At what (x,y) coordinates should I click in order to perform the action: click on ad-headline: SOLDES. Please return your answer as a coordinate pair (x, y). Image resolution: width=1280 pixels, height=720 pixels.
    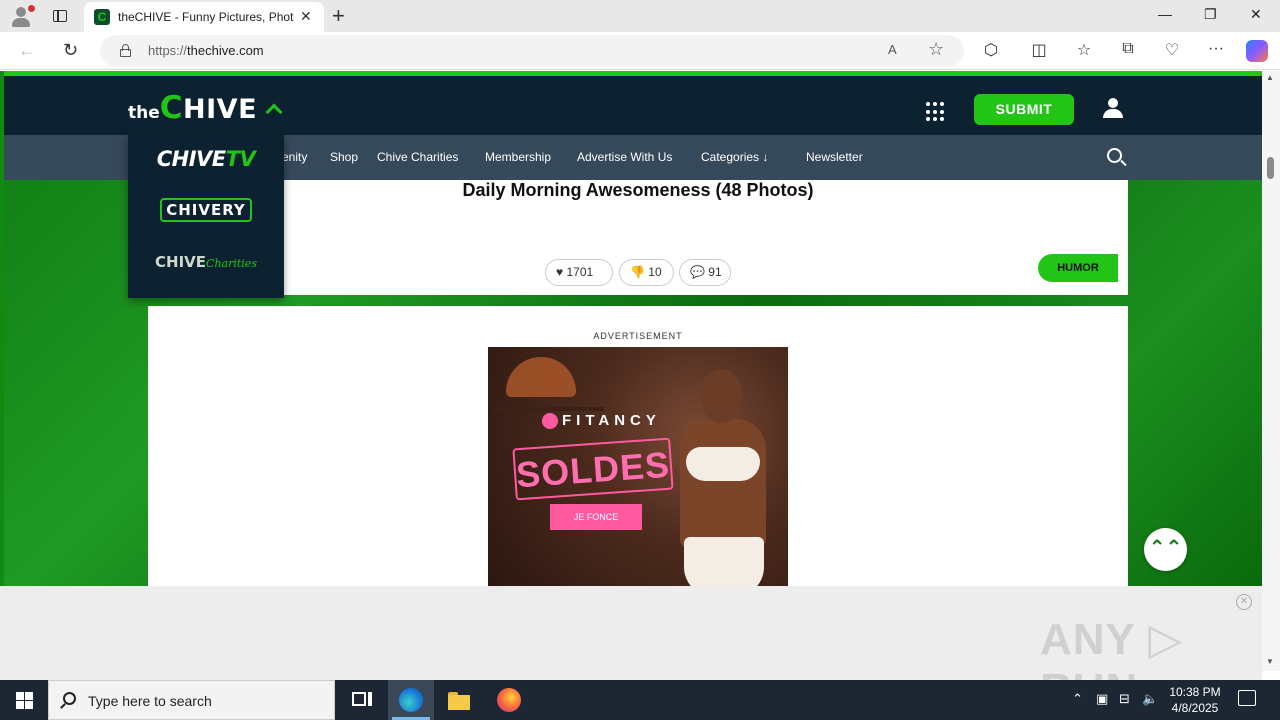
    Looking at the image, I should click on (593, 469).